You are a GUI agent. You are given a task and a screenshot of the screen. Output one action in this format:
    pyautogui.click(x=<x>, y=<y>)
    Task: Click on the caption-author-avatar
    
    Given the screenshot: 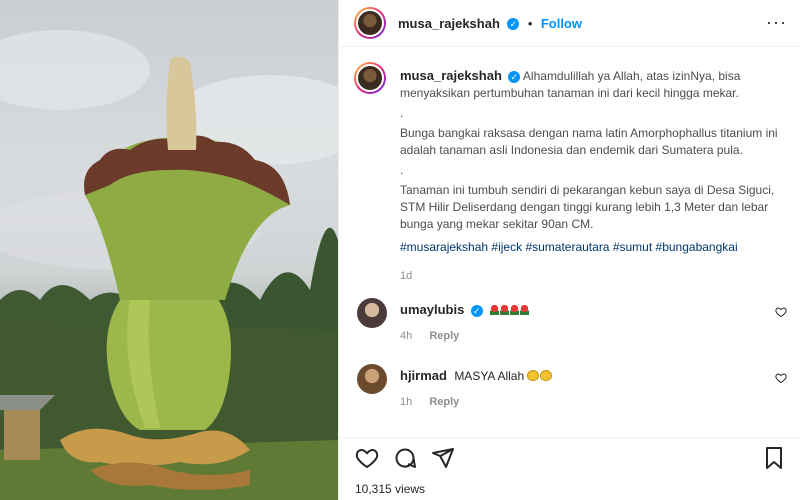 What is the action you would take?
    pyautogui.click(x=370, y=78)
    